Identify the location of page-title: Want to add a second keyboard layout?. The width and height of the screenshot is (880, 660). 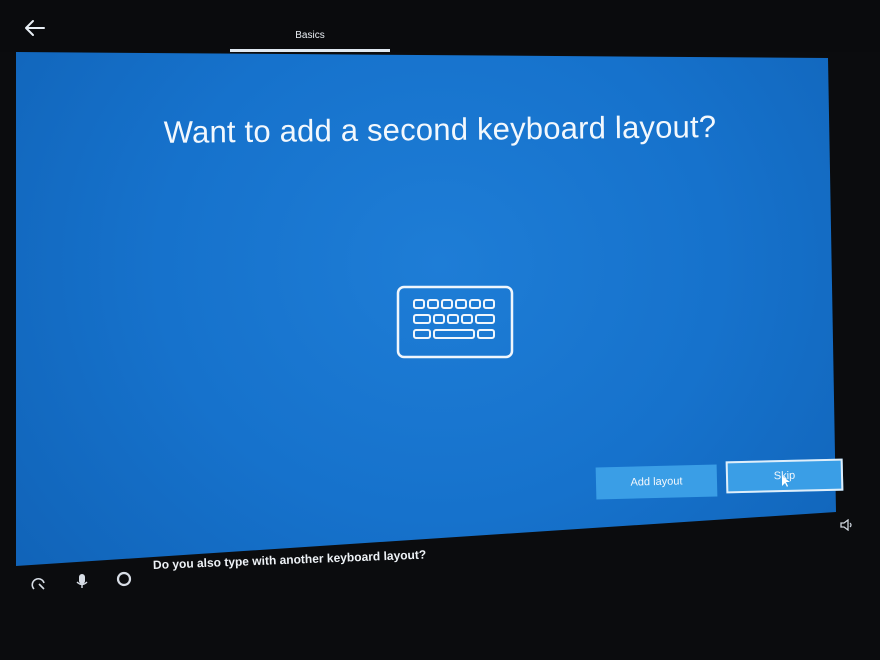
(440, 129).